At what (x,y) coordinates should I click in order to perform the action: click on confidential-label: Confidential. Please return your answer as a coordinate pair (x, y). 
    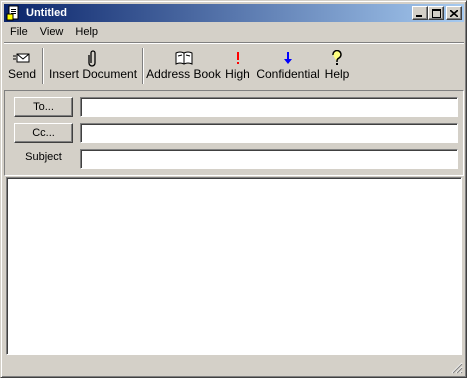
    Looking at the image, I should click on (288, 74).